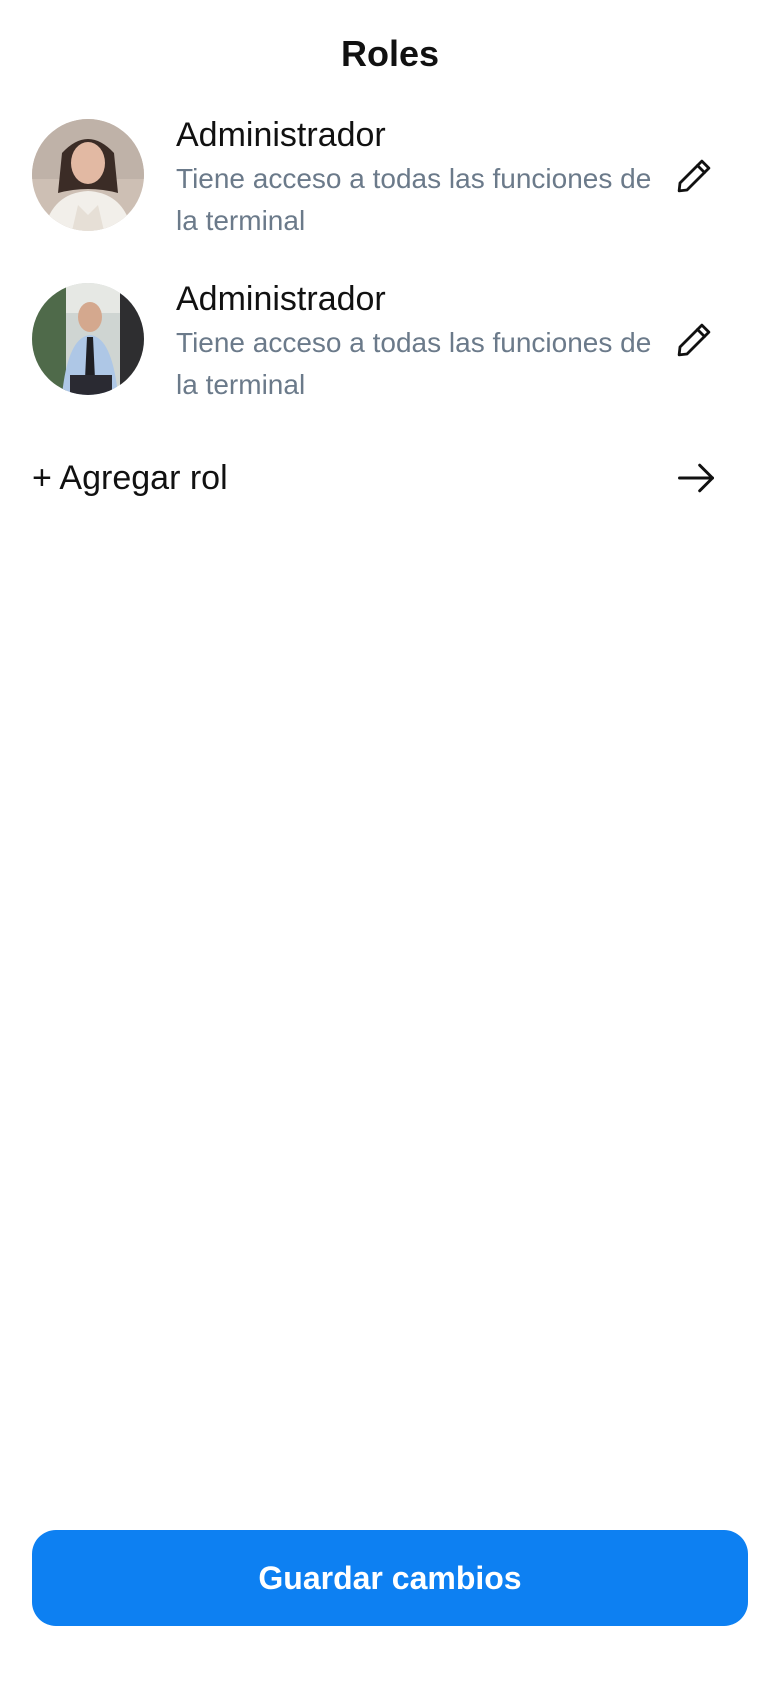 This screenshot has width=780, height=1688. I want to click on arrow-right-icon, so click(696, 478).